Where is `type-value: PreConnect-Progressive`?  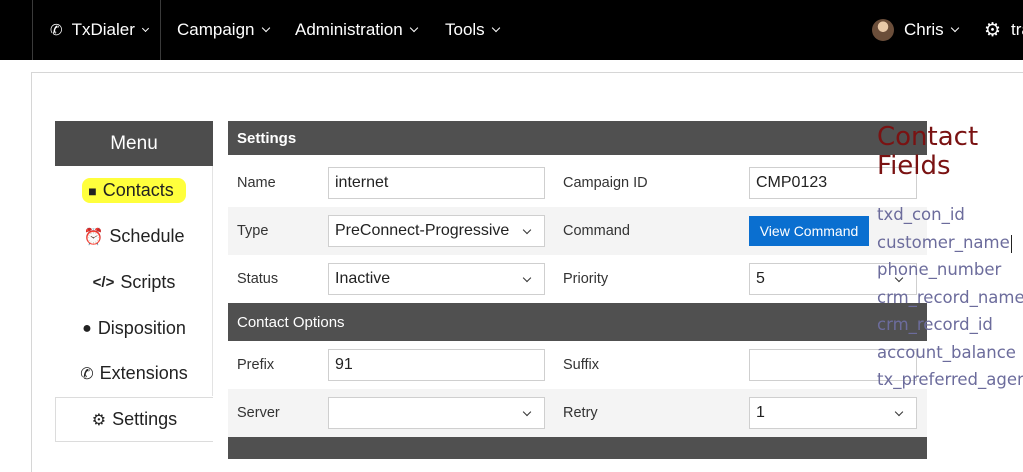
type-value: PreConnect-Progressive is located at coordinates (422, 230).